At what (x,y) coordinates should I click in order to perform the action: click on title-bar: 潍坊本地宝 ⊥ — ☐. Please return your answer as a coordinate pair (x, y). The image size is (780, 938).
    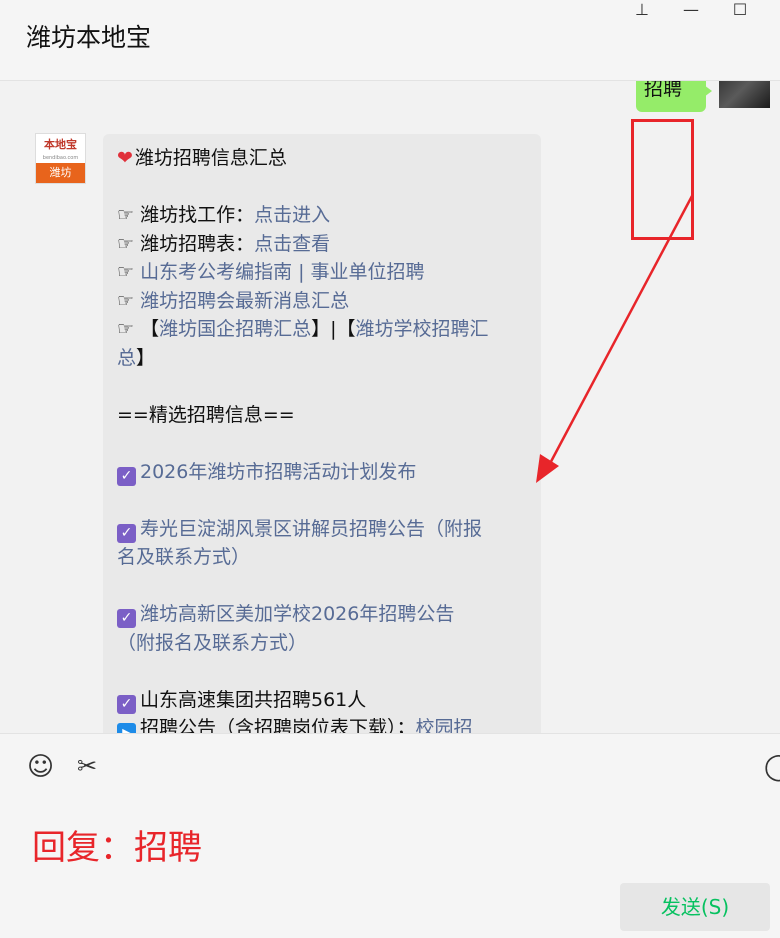
    Looking at the image, I should click on (390, 40).